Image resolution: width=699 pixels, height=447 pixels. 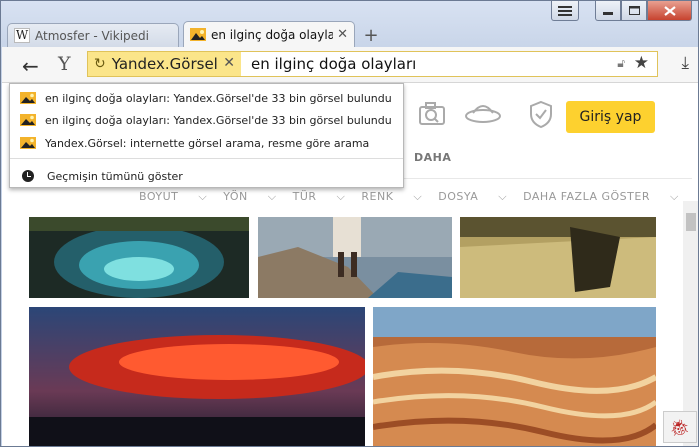 I want to click on ufo-icon, so click(x=483, y=113).